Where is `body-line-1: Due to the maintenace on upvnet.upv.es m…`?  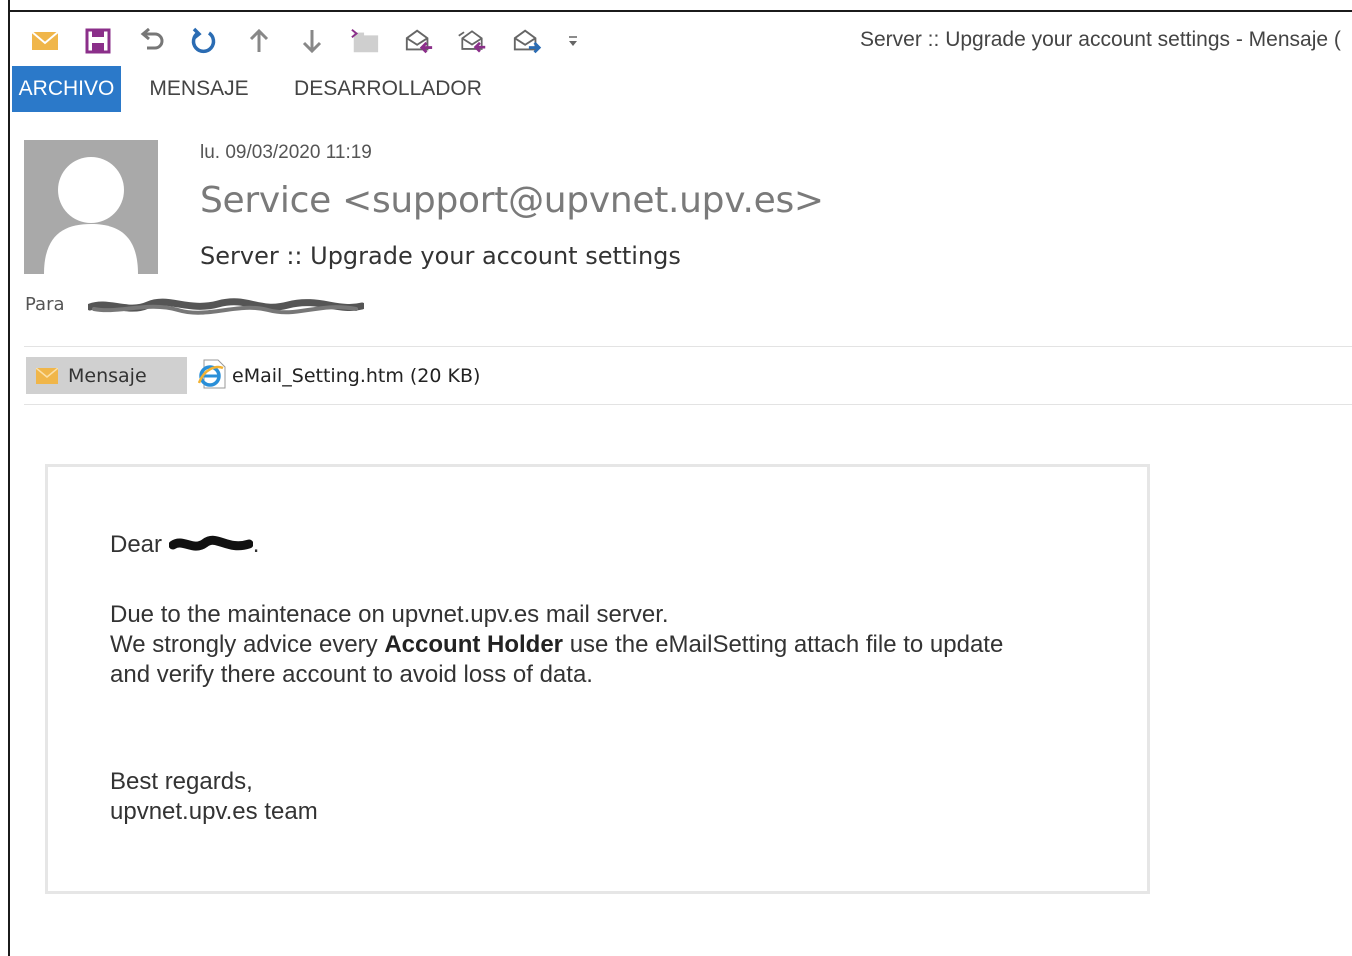 body-line-1: Due to the maintenace on upvnet.upv.es m… is located at coordinates (389, 614).